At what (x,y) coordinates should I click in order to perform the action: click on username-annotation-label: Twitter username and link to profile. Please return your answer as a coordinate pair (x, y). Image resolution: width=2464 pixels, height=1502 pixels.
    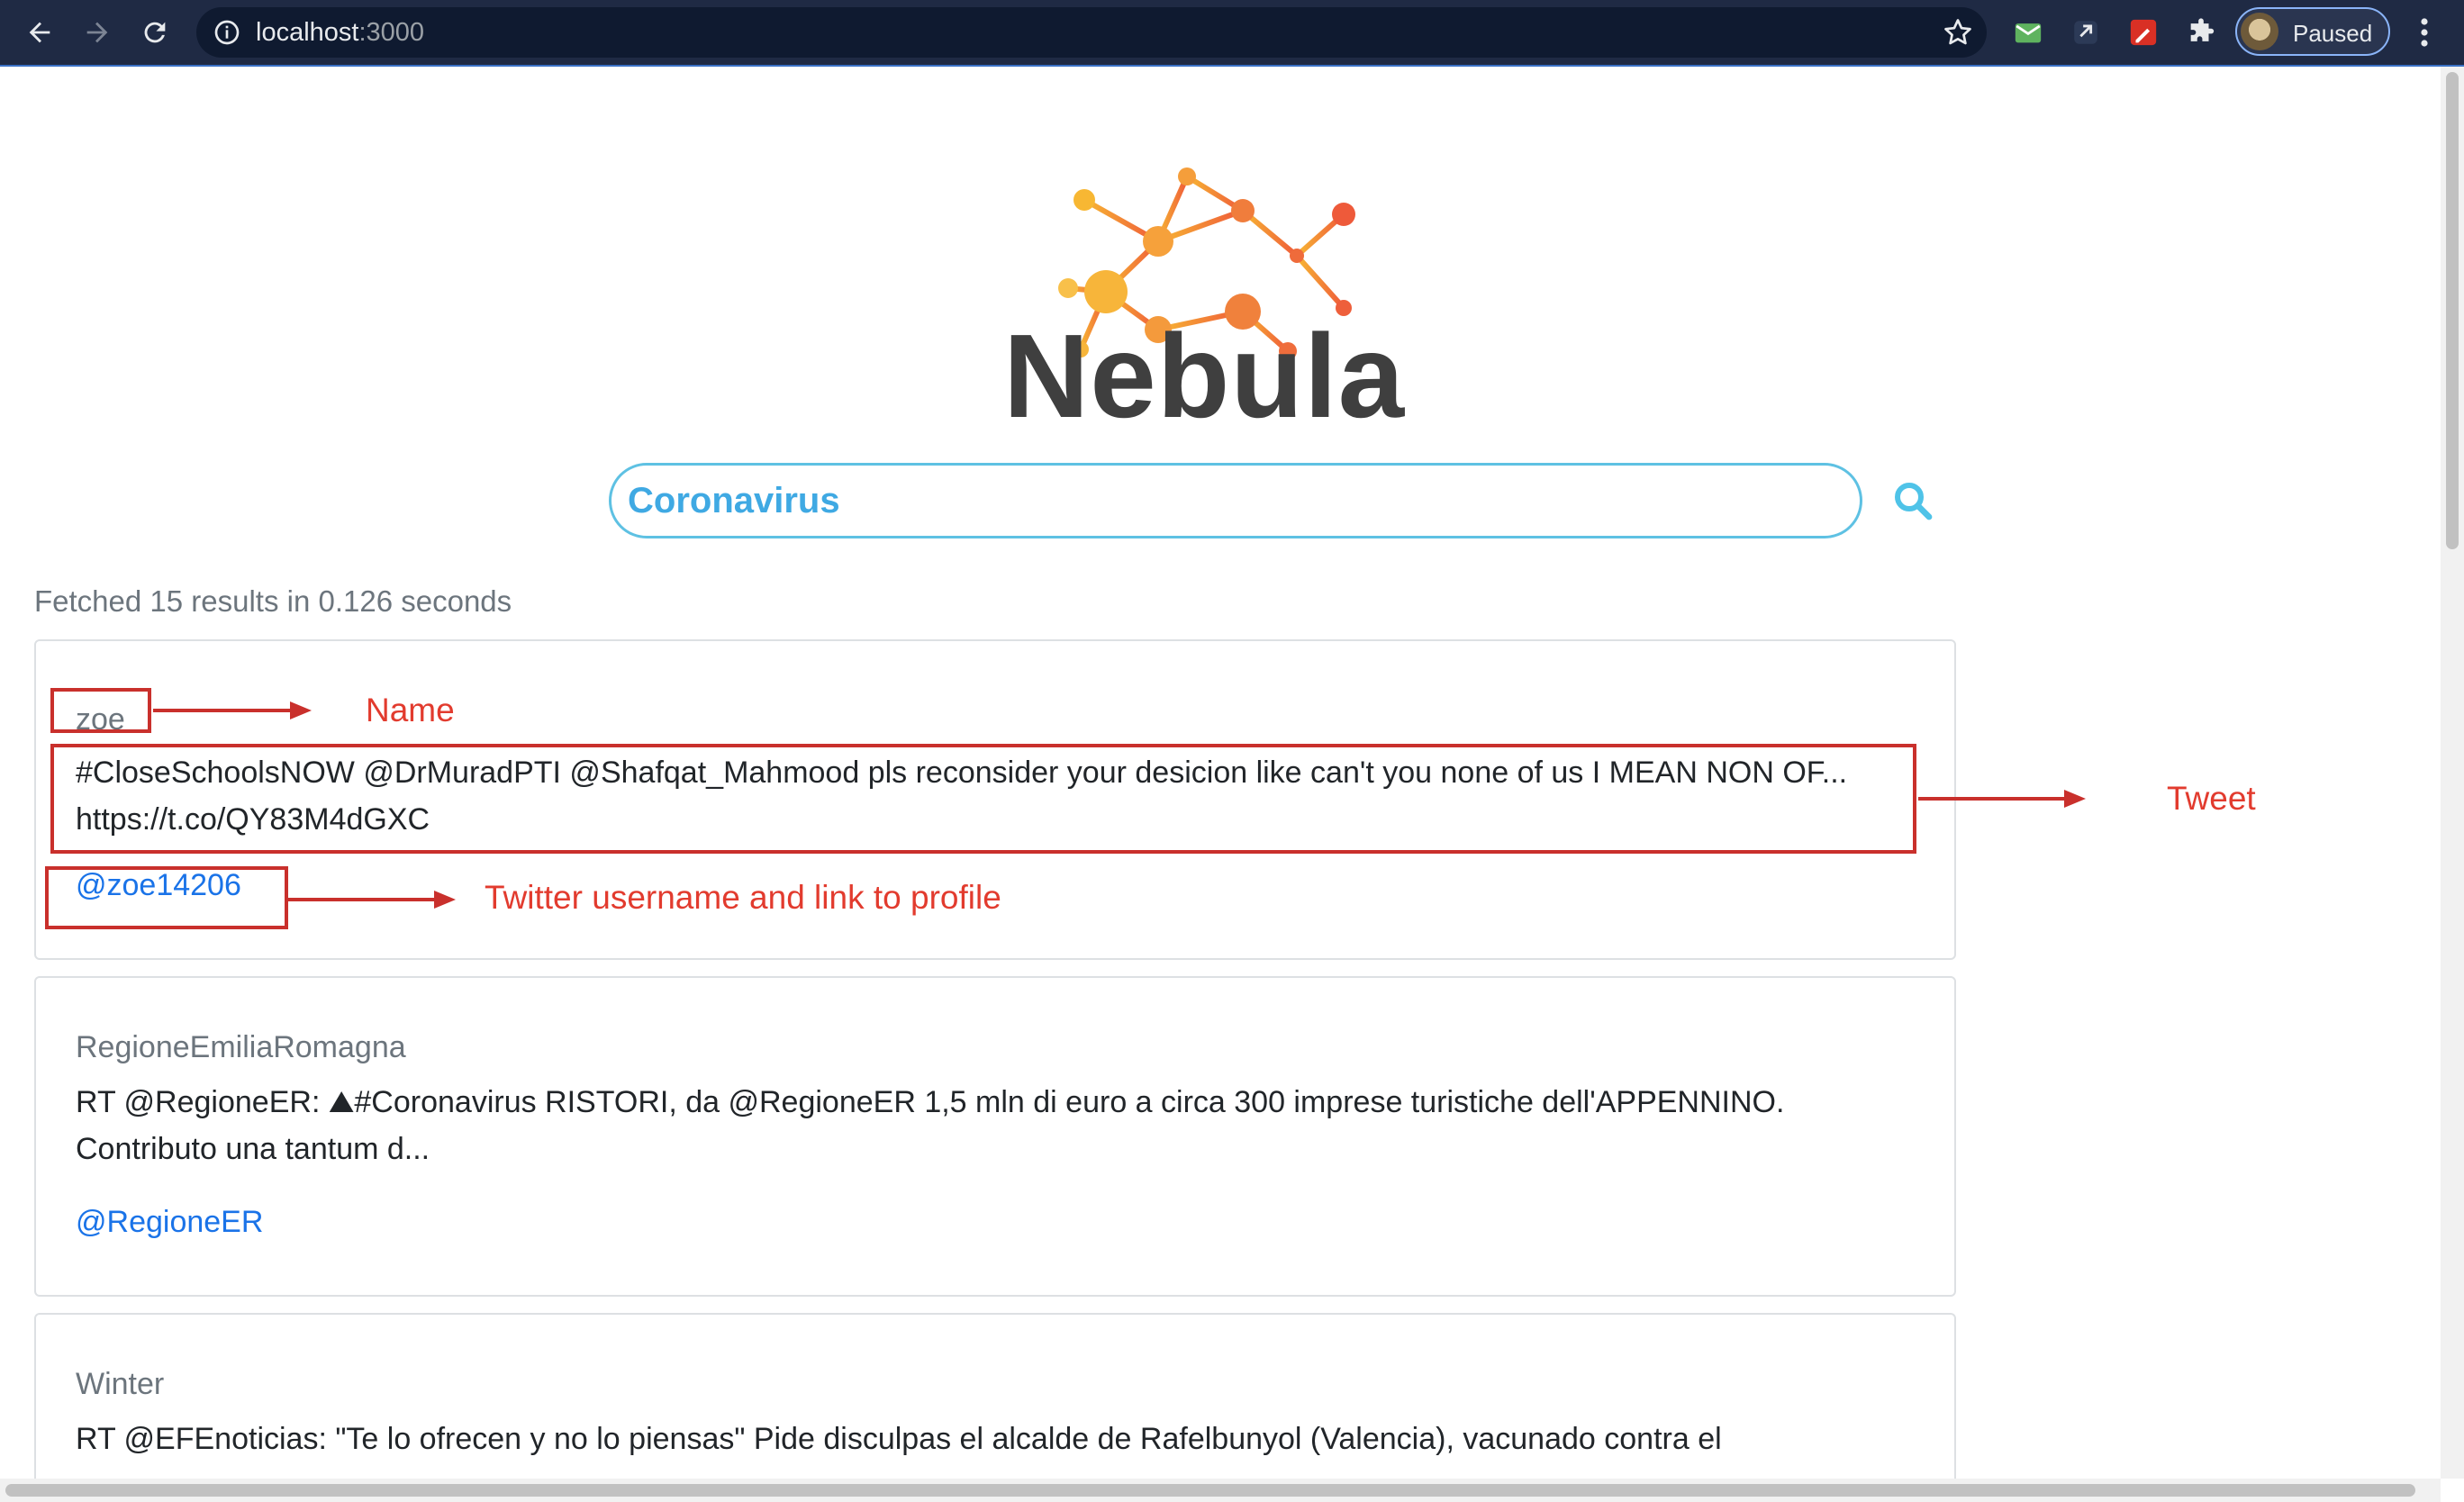
    Looking at the image, I should click on (743, 897).